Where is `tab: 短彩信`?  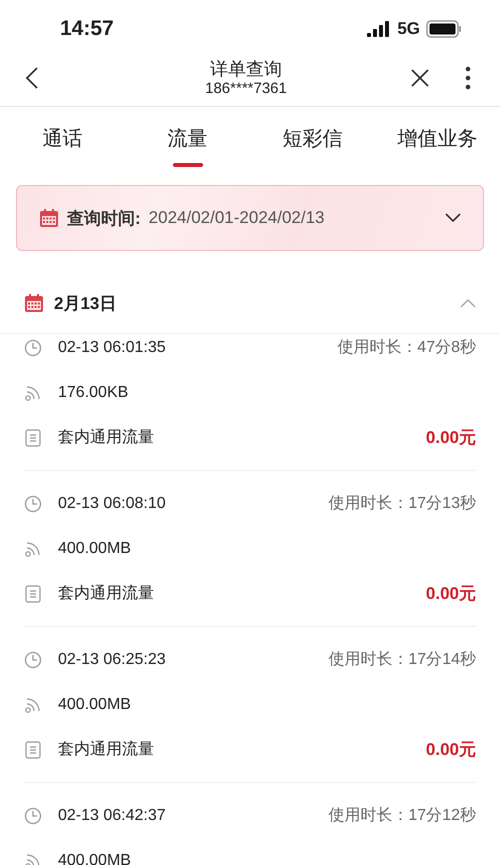 tab: 短彩信 is located at coordinates (312, 139).